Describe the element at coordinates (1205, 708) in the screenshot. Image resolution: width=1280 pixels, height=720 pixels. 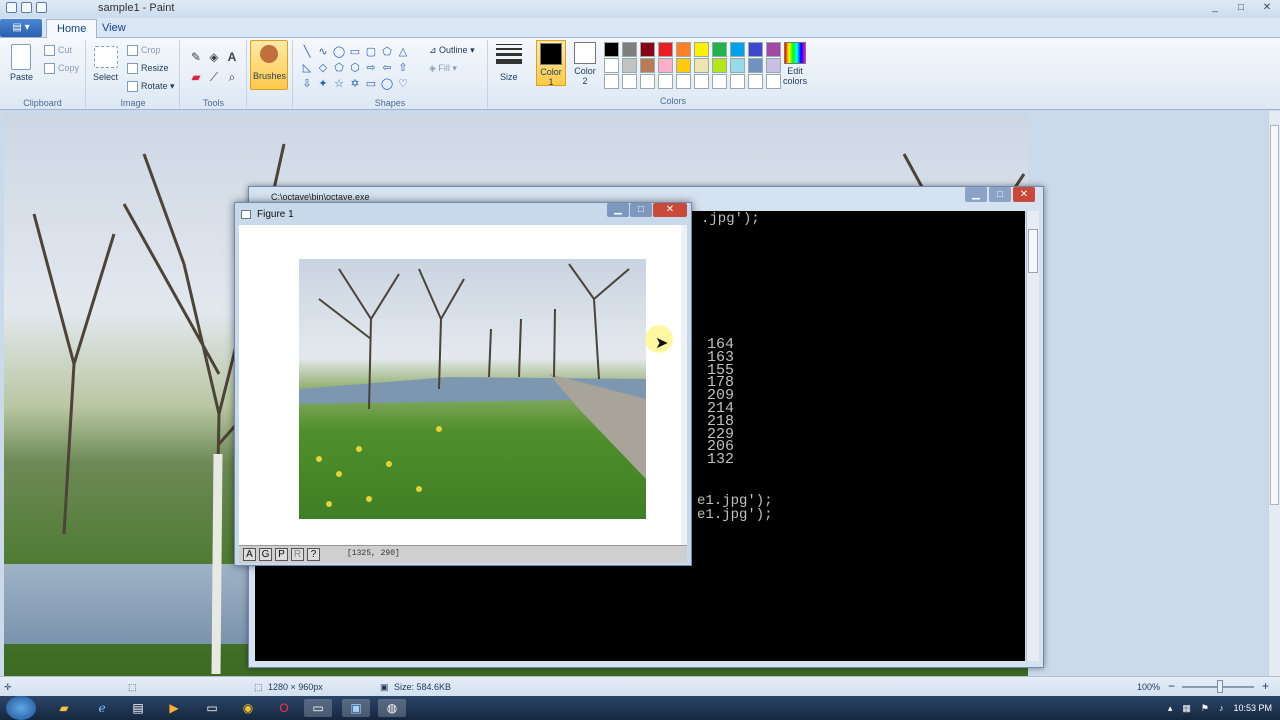
I see `flag-icon: ⚑` at that location.